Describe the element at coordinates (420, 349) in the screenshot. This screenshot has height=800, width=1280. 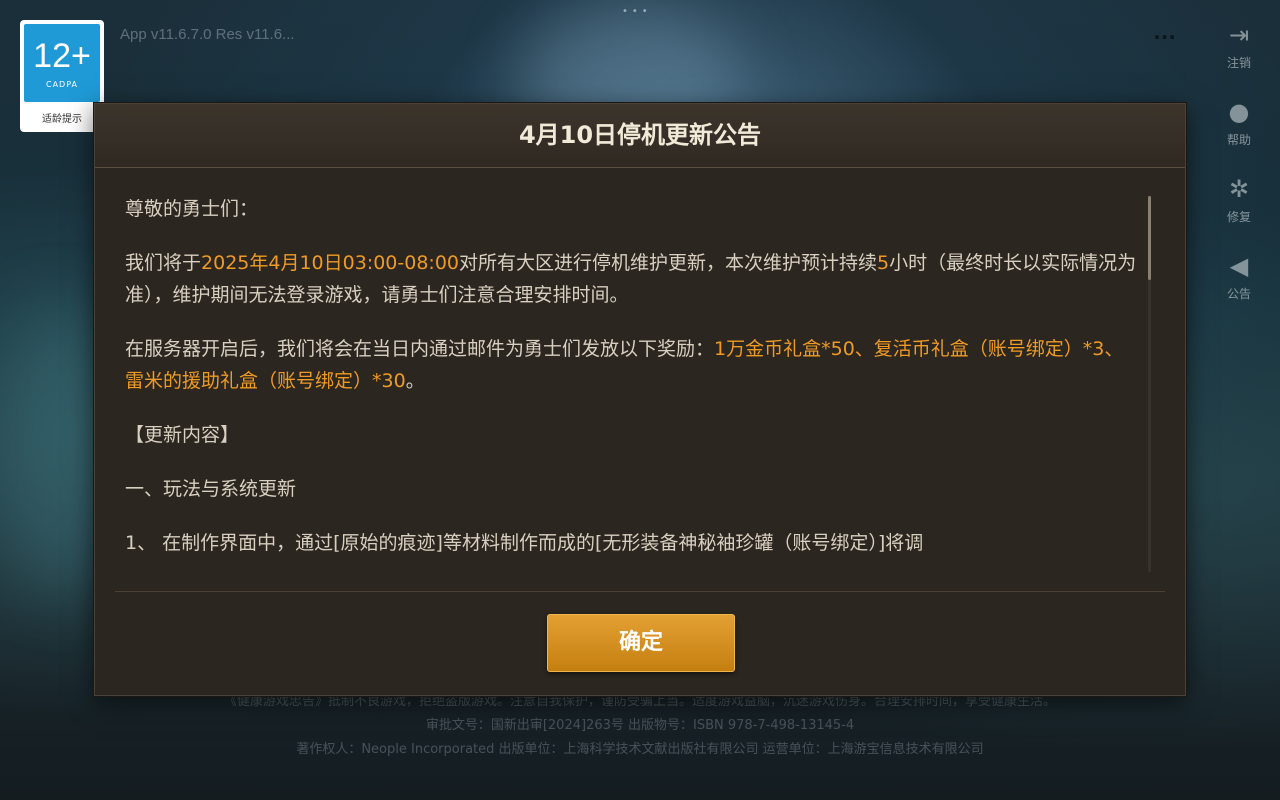
I see `text-span: 在服务器开启后，我们将会在当日内通过邮件为勇士们发放以下奖励：` at that location.